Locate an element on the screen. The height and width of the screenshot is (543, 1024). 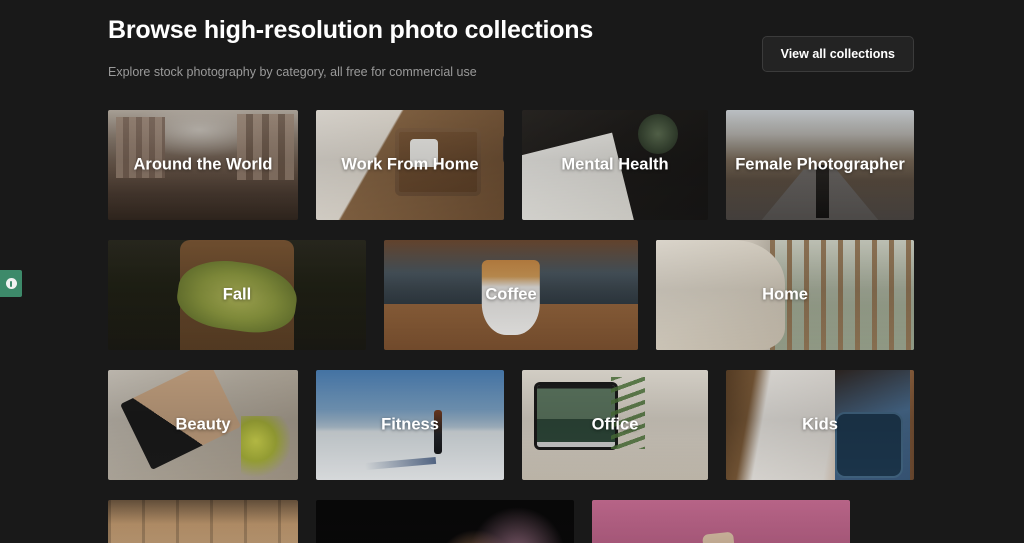
collection-card: Mental Health is located at coordinates (615, 165).